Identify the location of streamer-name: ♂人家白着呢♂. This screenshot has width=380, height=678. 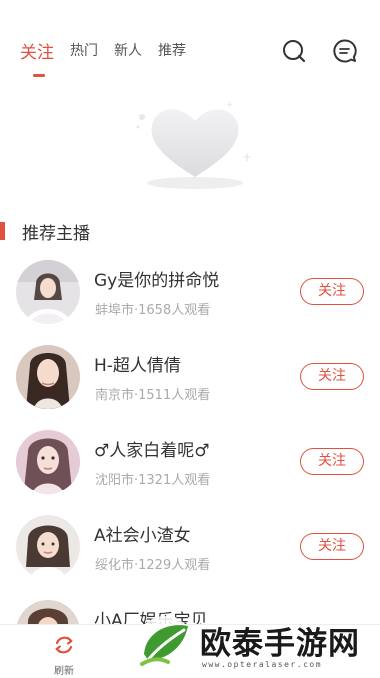
(152, 451).